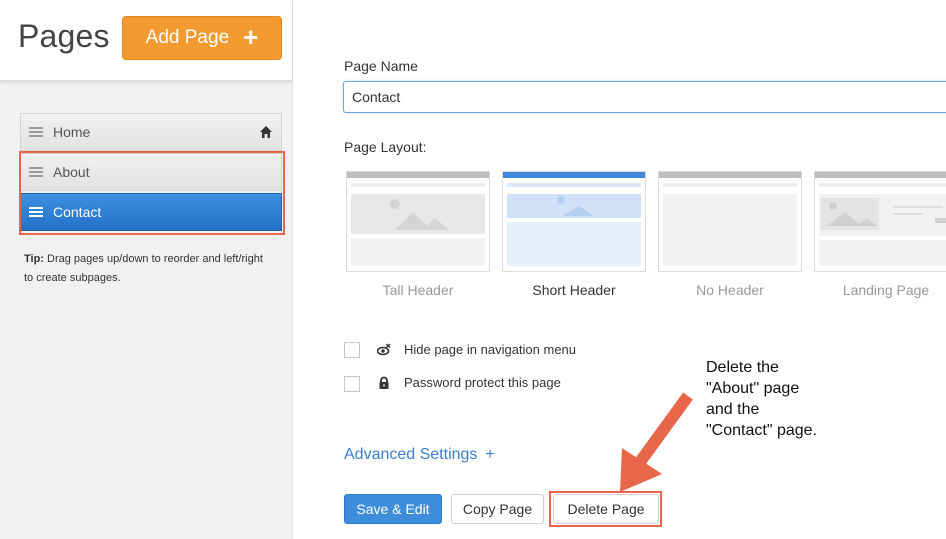  Describe the element at coordinates (753, 388) in the screenshot. I see `annotation-line: "About" page` at that location.